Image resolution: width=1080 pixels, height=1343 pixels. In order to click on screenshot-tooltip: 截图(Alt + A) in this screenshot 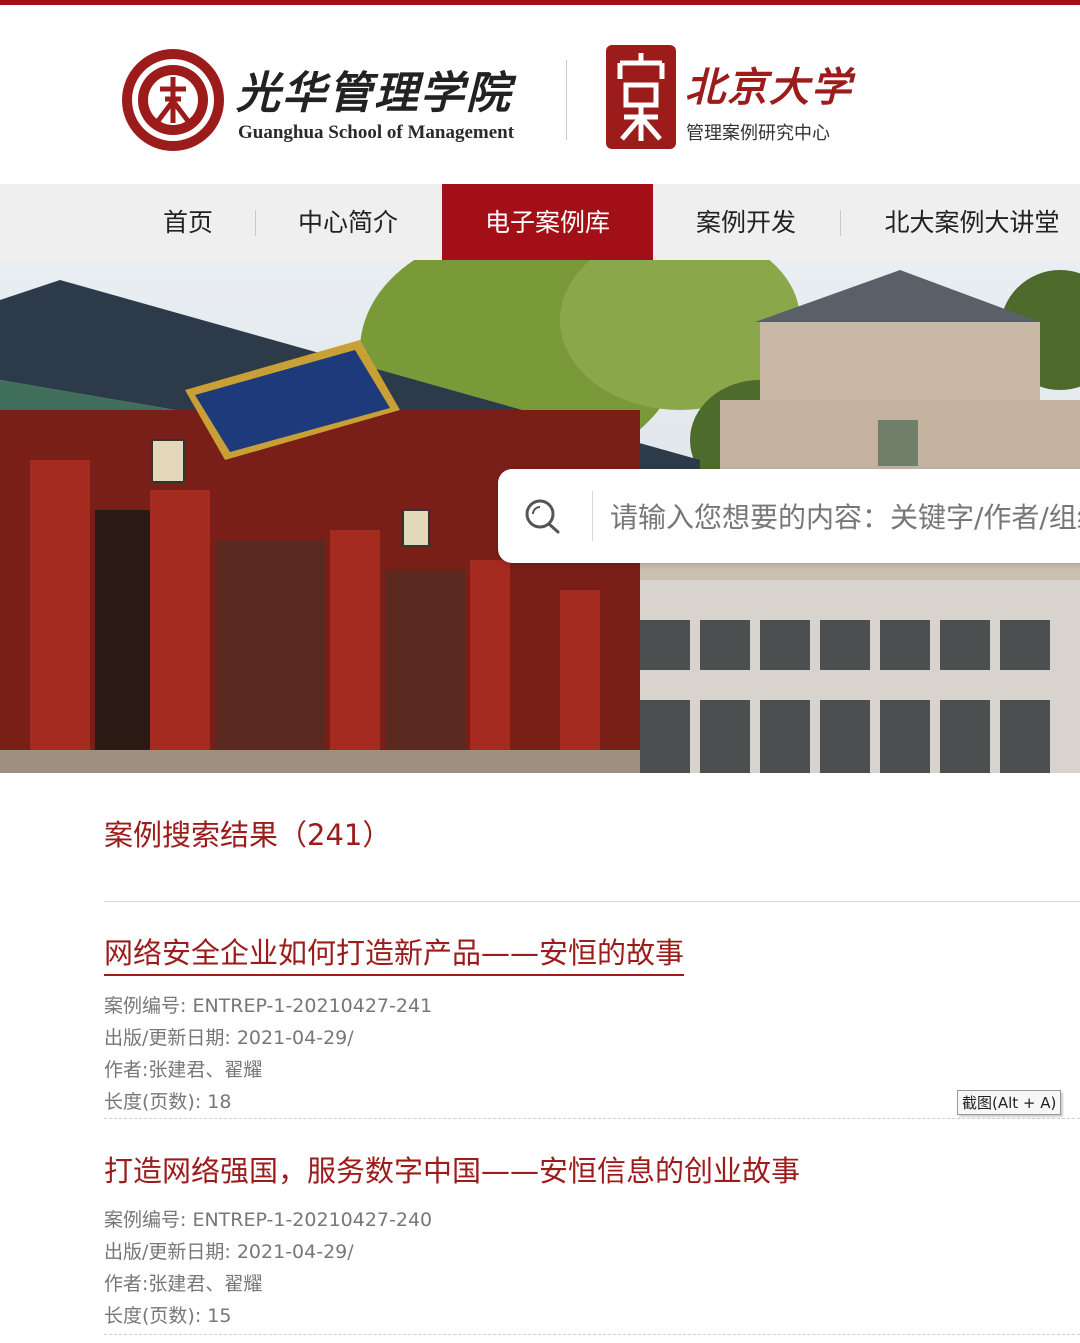, I will do `click(1009, 1102)`.